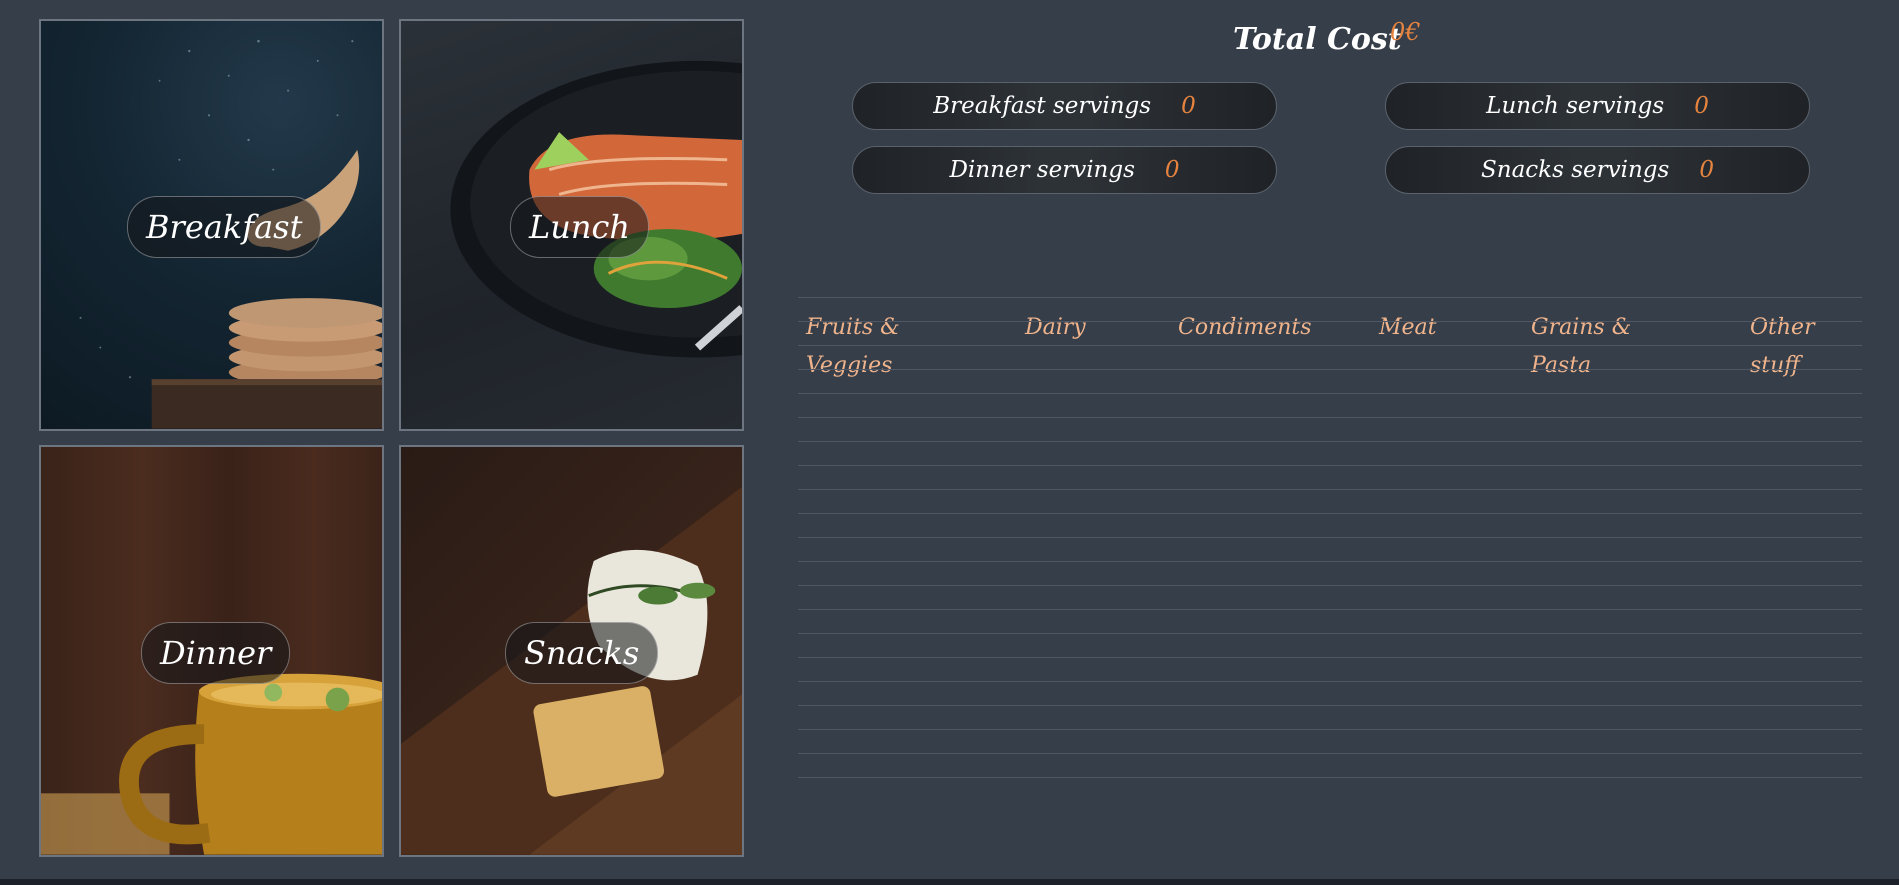 This screenshot has height=885, width=1899. I want to click on column-meat: Meat, so click(1408, 327).